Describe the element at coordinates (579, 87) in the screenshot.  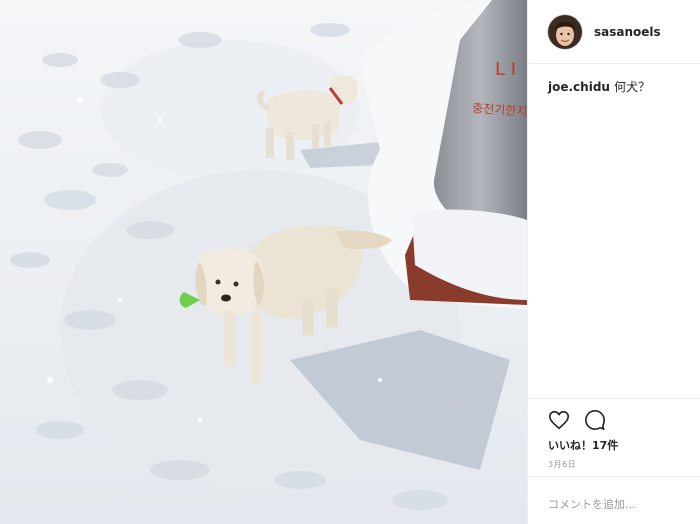
I see `comment-username: joe.chidu` at that location.